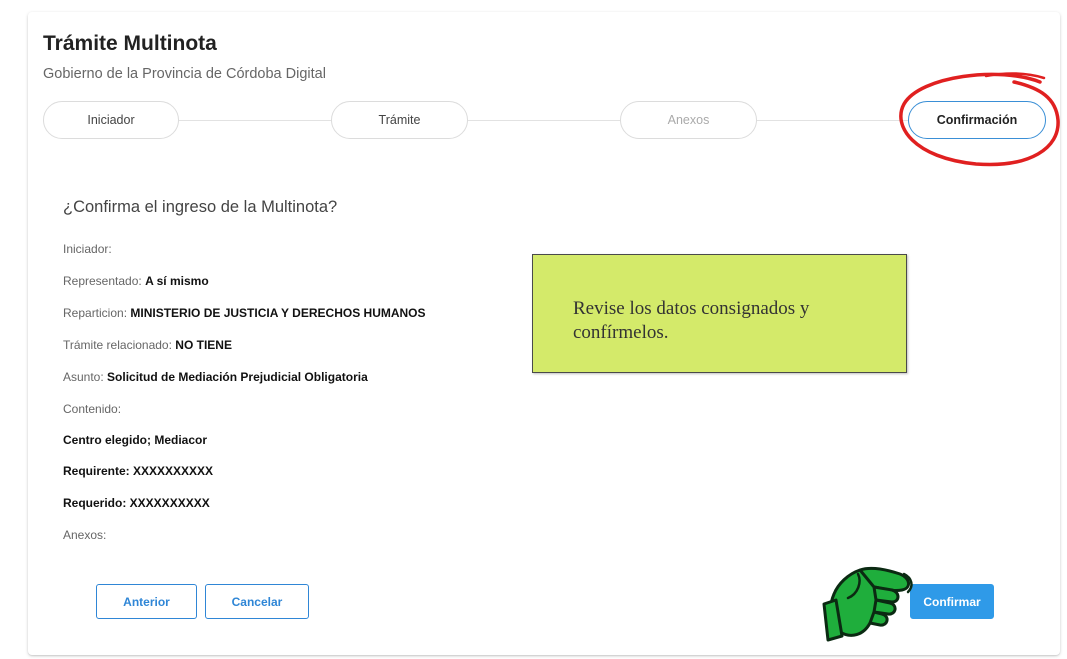  I want to click on field-label: Iniciador:, so click(87, 249).